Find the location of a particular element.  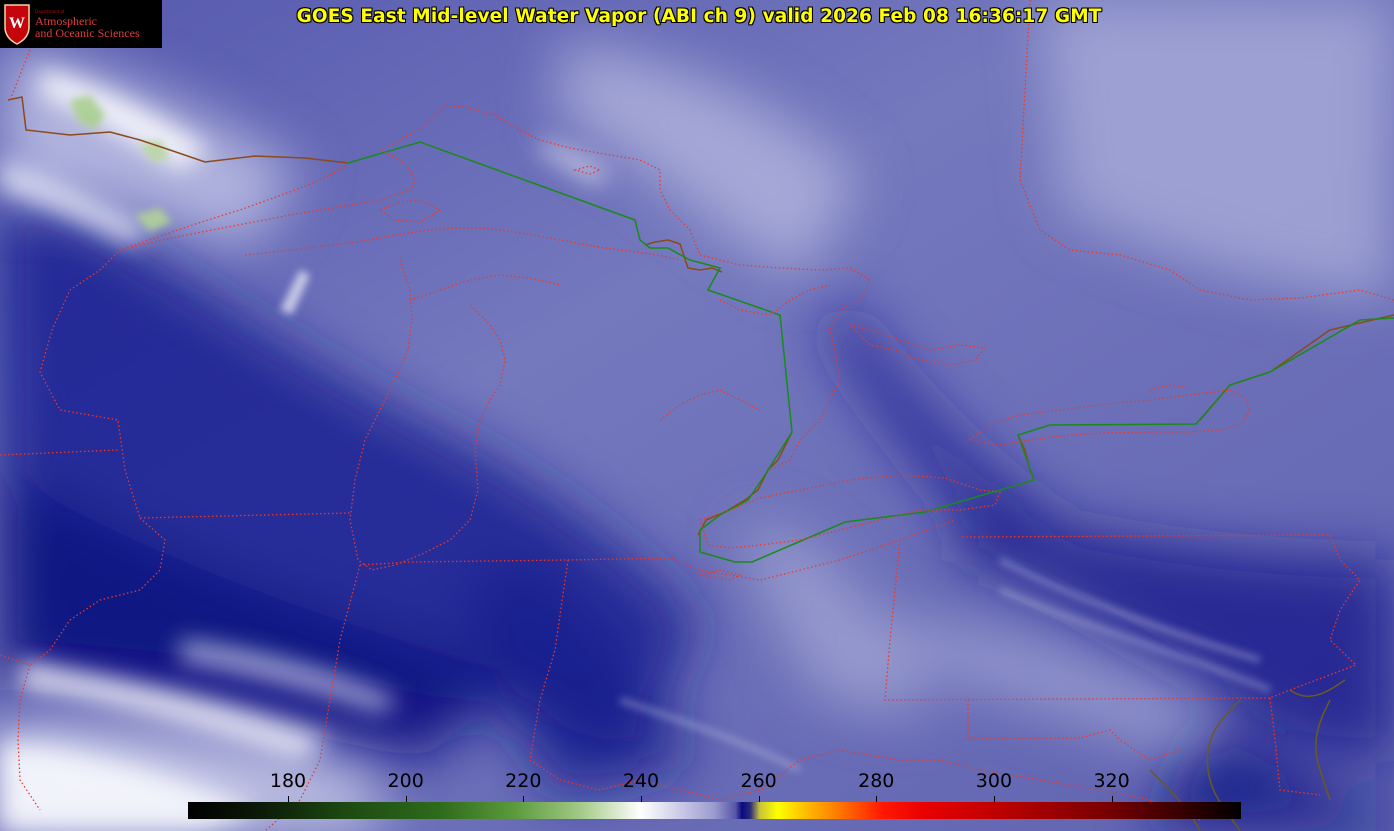

colorbar-tick-label: 320 is located at coordinates (1111, 781).